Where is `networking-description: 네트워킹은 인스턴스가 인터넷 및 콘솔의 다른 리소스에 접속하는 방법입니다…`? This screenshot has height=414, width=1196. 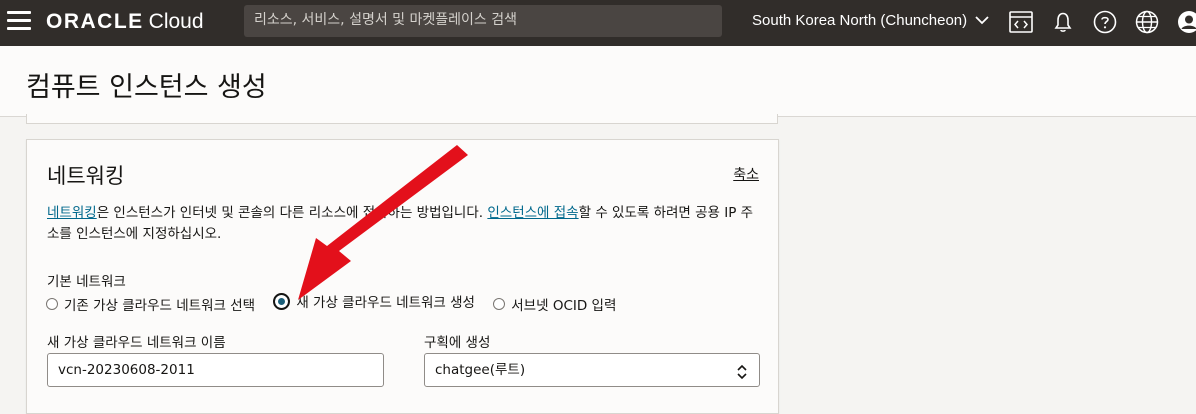
networking-description: 네트워킹은 인스턴스가 인터넷 및 콘솔의 다른 리소스에 접속하는 방법입니다… is located at coordinates (404, 224).